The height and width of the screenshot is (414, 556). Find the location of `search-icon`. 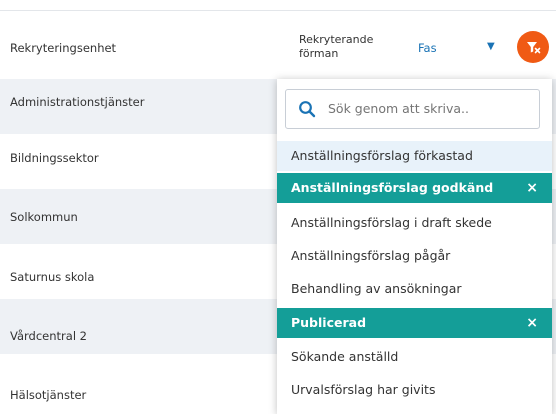

search-icon is located at coordinates (307, 109).